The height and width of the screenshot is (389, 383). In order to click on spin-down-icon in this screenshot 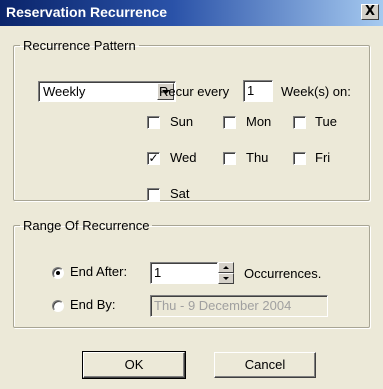, I will do `click(226, 278)`.